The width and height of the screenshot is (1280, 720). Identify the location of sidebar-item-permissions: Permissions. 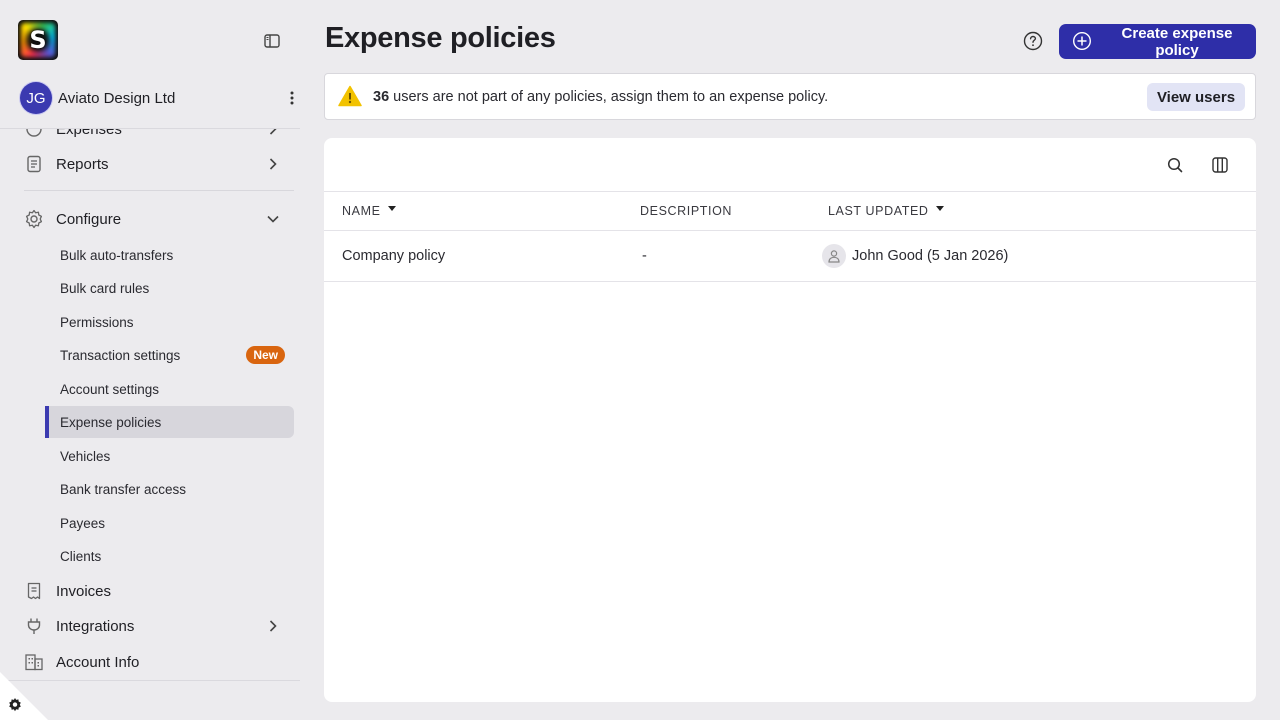
(169, 322).